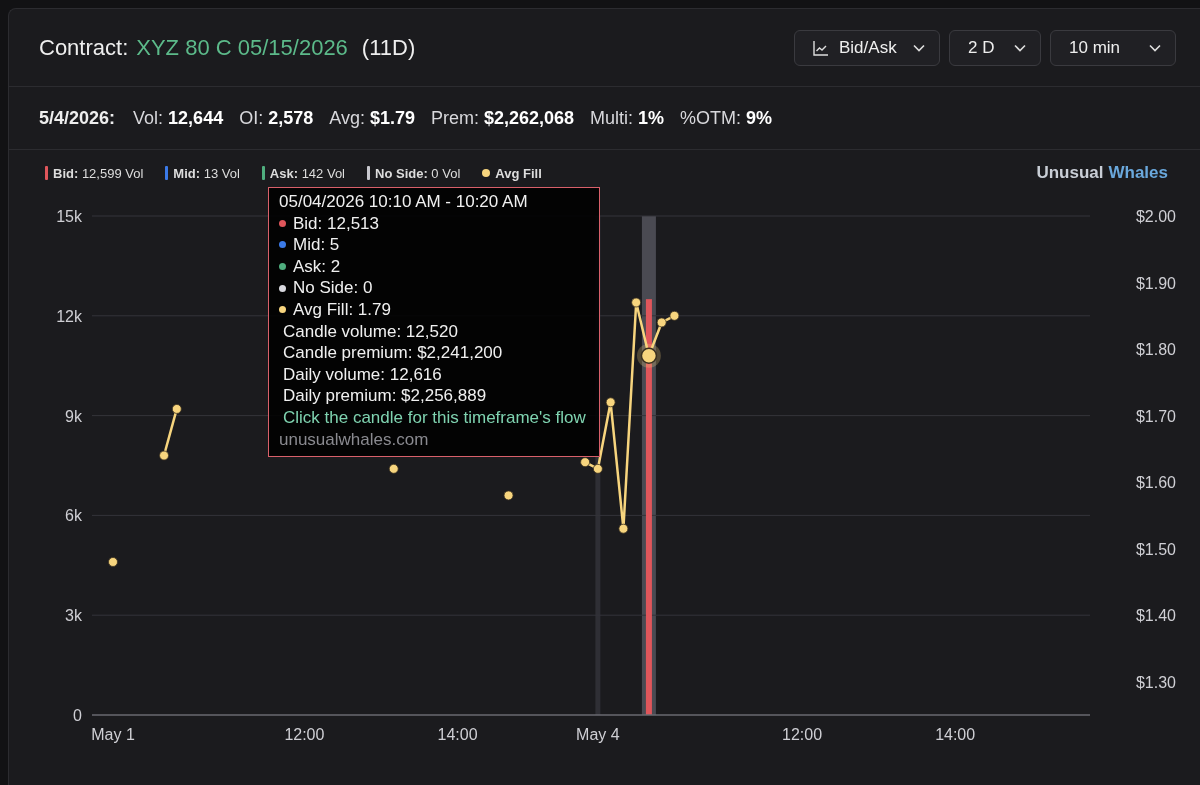 The image size is (1200, 785). I want to click on y-axis-label: 6k, so click(73, 516).